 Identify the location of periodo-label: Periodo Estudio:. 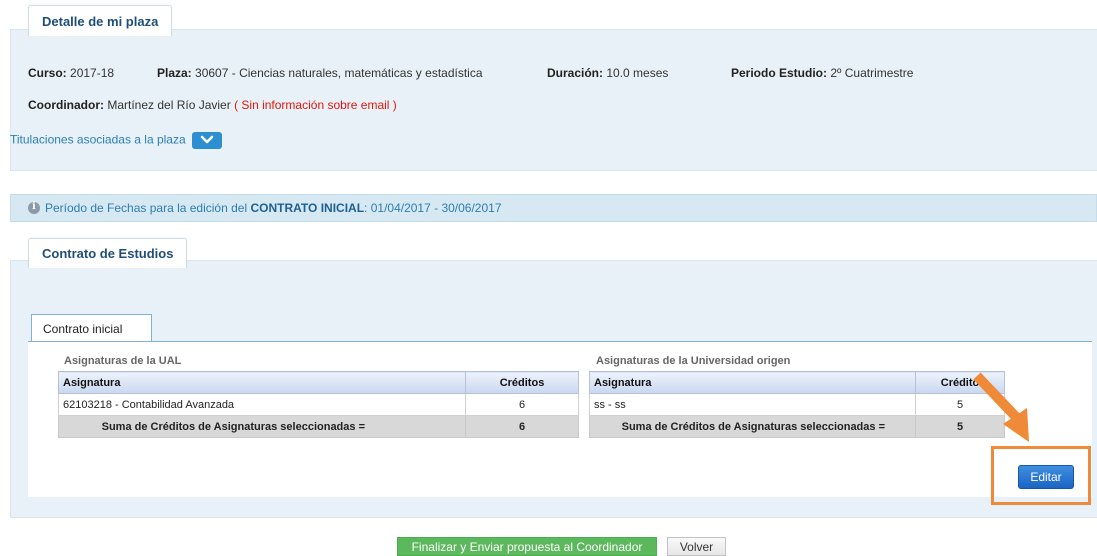
(779, 73).